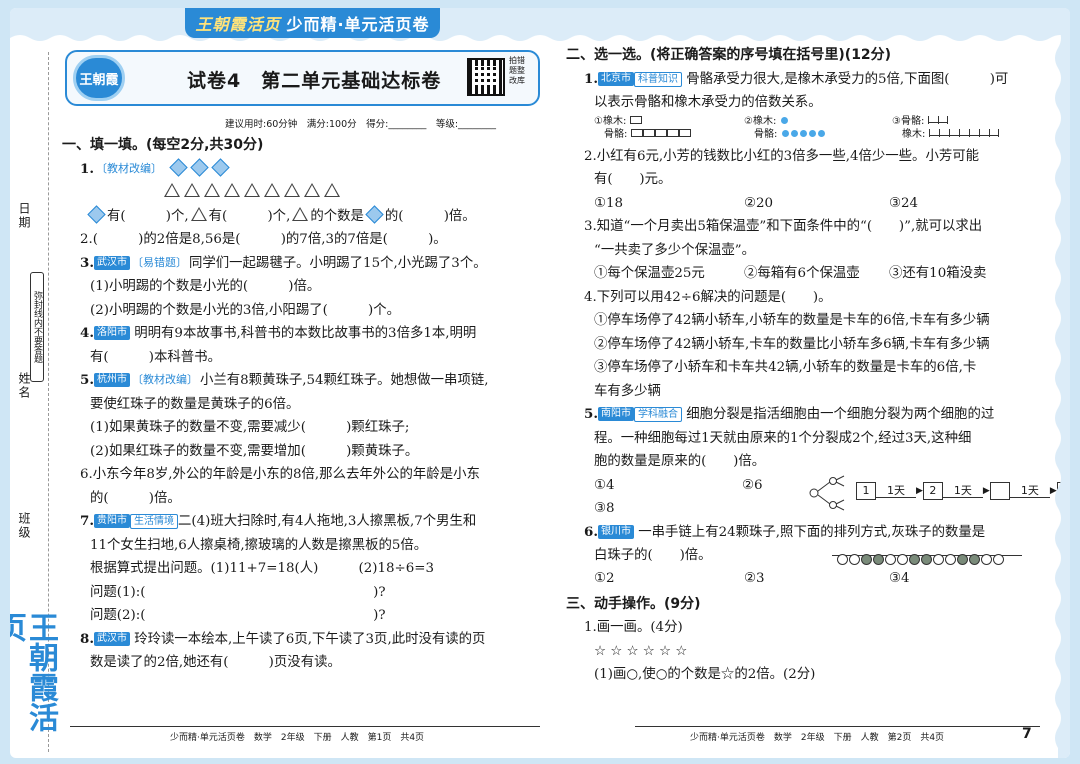 The width and height of the screenshot is (1080, 764). What do you see at coordinates (937, 273) in the screenshot?
I see `option-3: ③还有10箱没卖` at bounding box center [937, 273].